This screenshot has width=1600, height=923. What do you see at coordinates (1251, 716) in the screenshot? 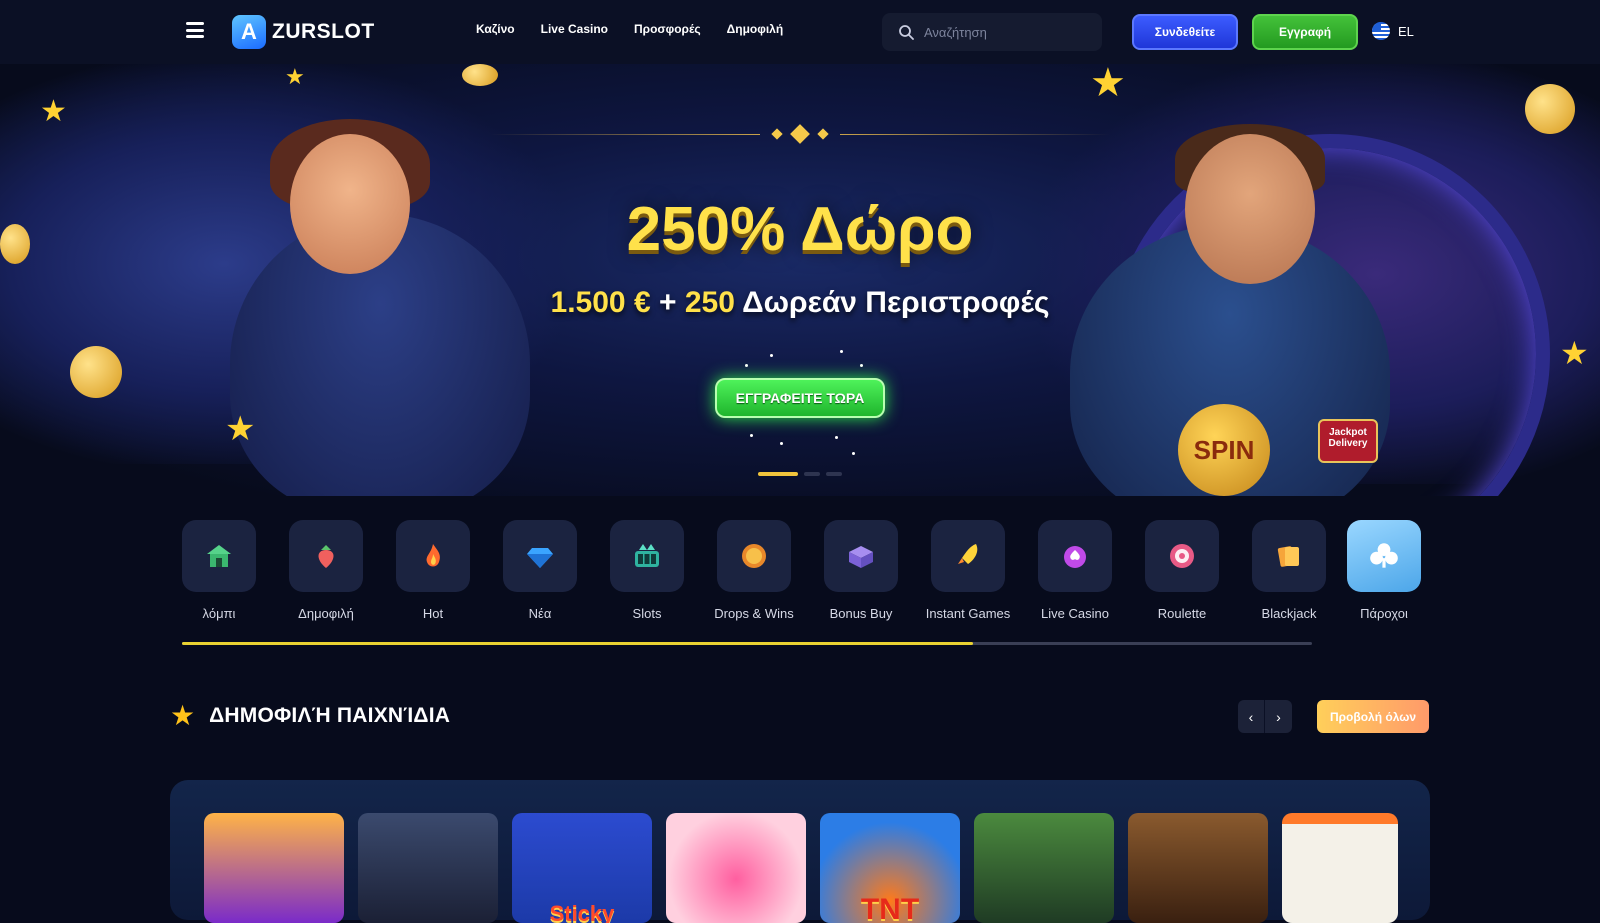
I see `chevron-left-icon: ‹` at bounding box center [1251, 716].